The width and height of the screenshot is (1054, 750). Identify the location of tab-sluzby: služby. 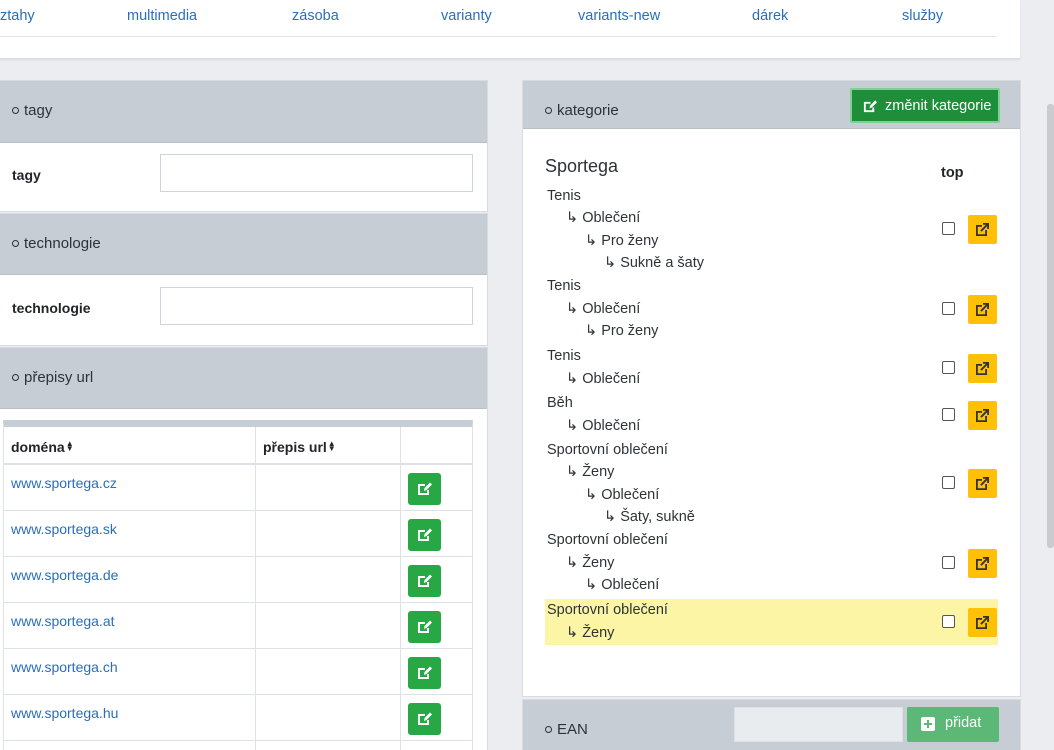
(922, 16).